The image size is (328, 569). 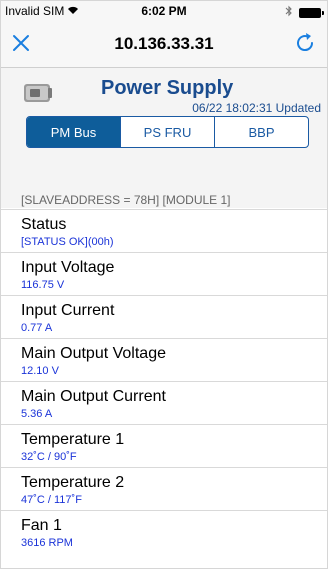 I want to click on list-item: Input Voltage 116.75 V, so click(x=164, y=273).